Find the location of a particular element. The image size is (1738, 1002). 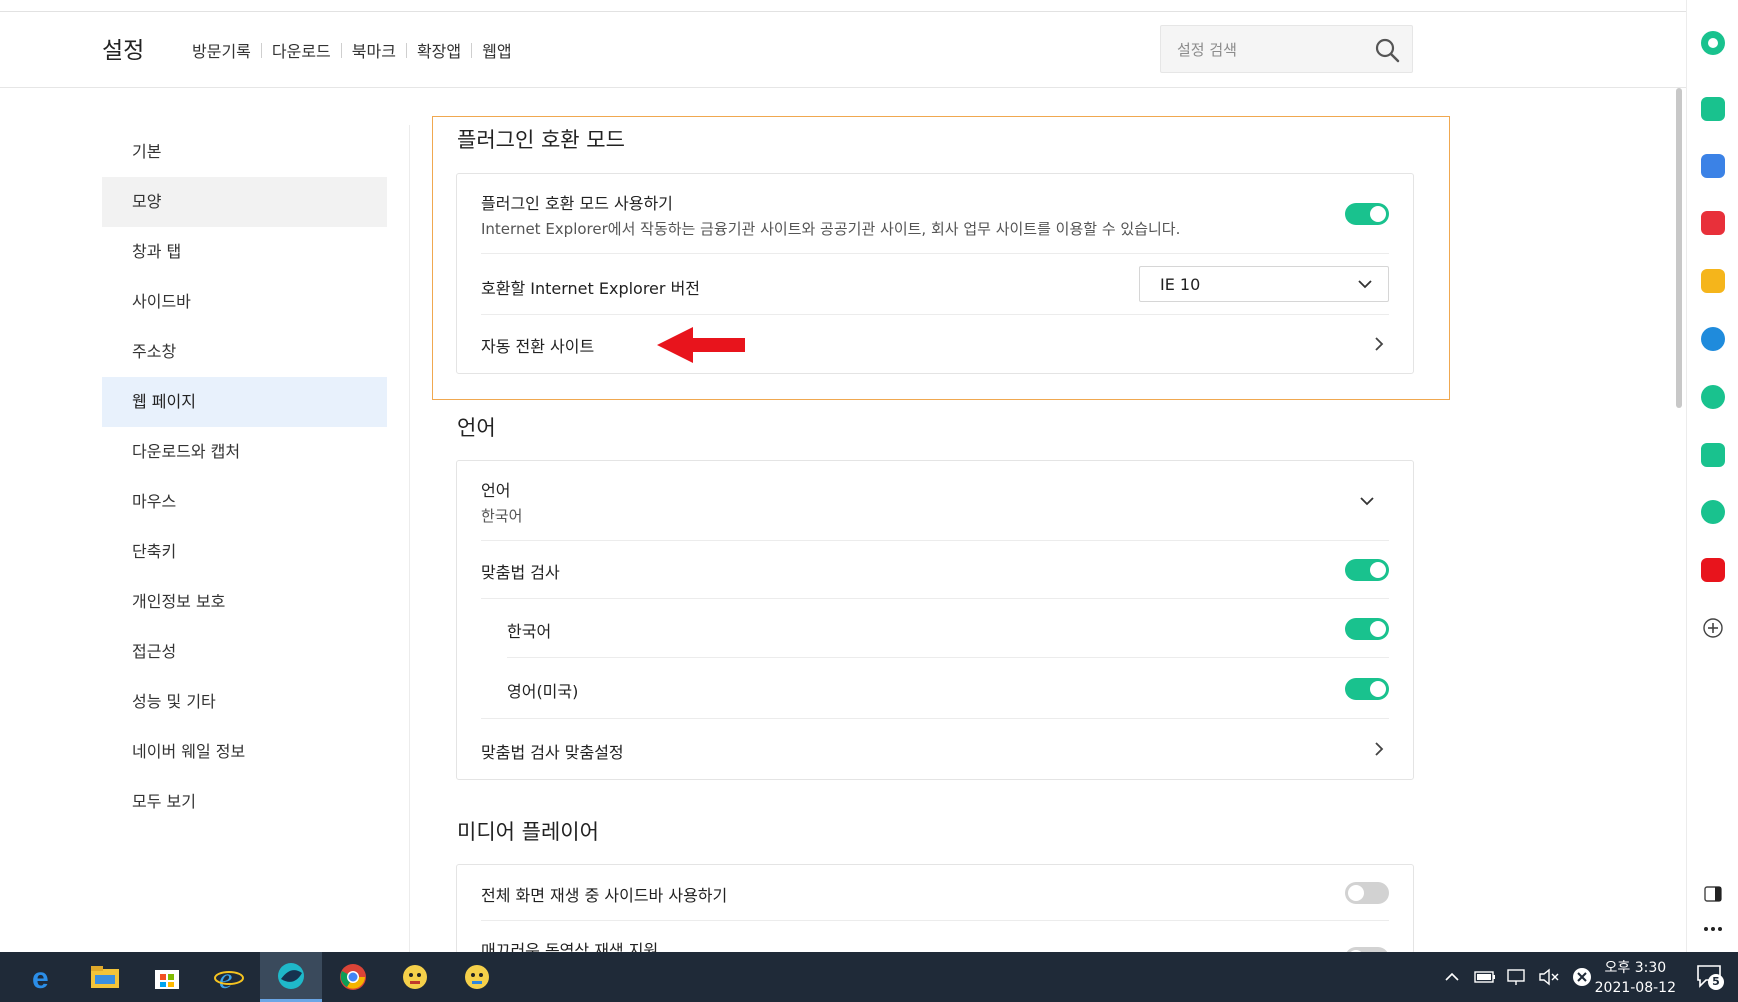

clock-date: 2021-08-12 is located at coordinates (1635, 988).